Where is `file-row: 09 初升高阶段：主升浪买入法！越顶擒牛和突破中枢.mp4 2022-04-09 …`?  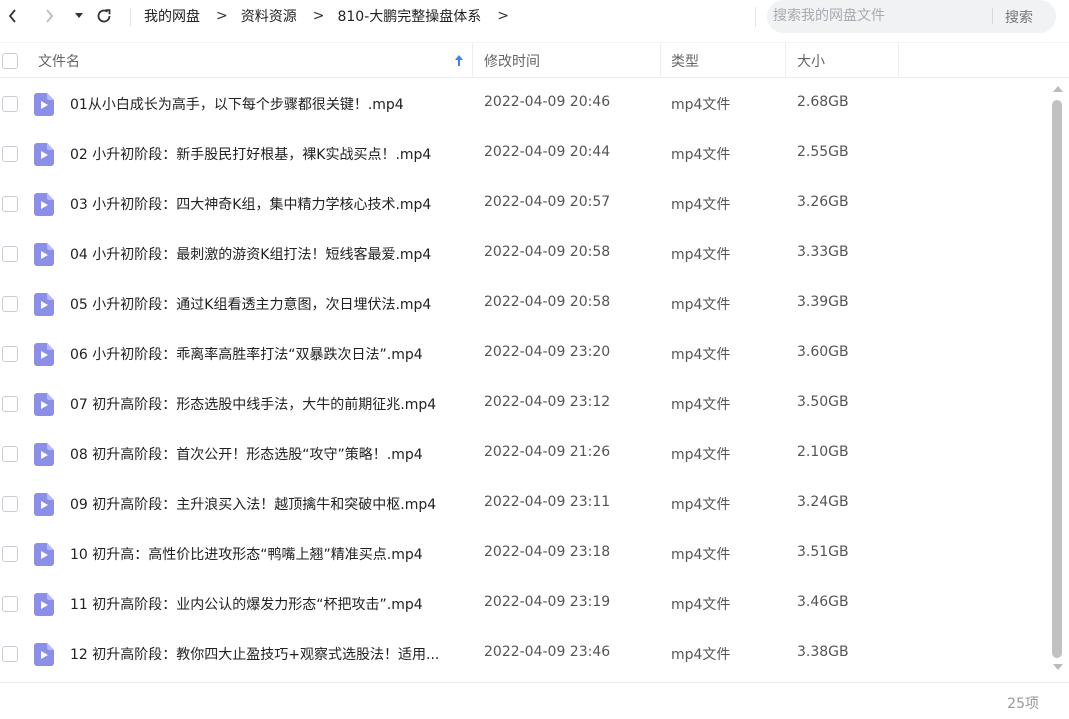 file-row: 09 初升高阶段：主升浪买入法！越顶擒牛和突破中枢.mp4 2022-04-09 … is located at coordinates (525, 504).